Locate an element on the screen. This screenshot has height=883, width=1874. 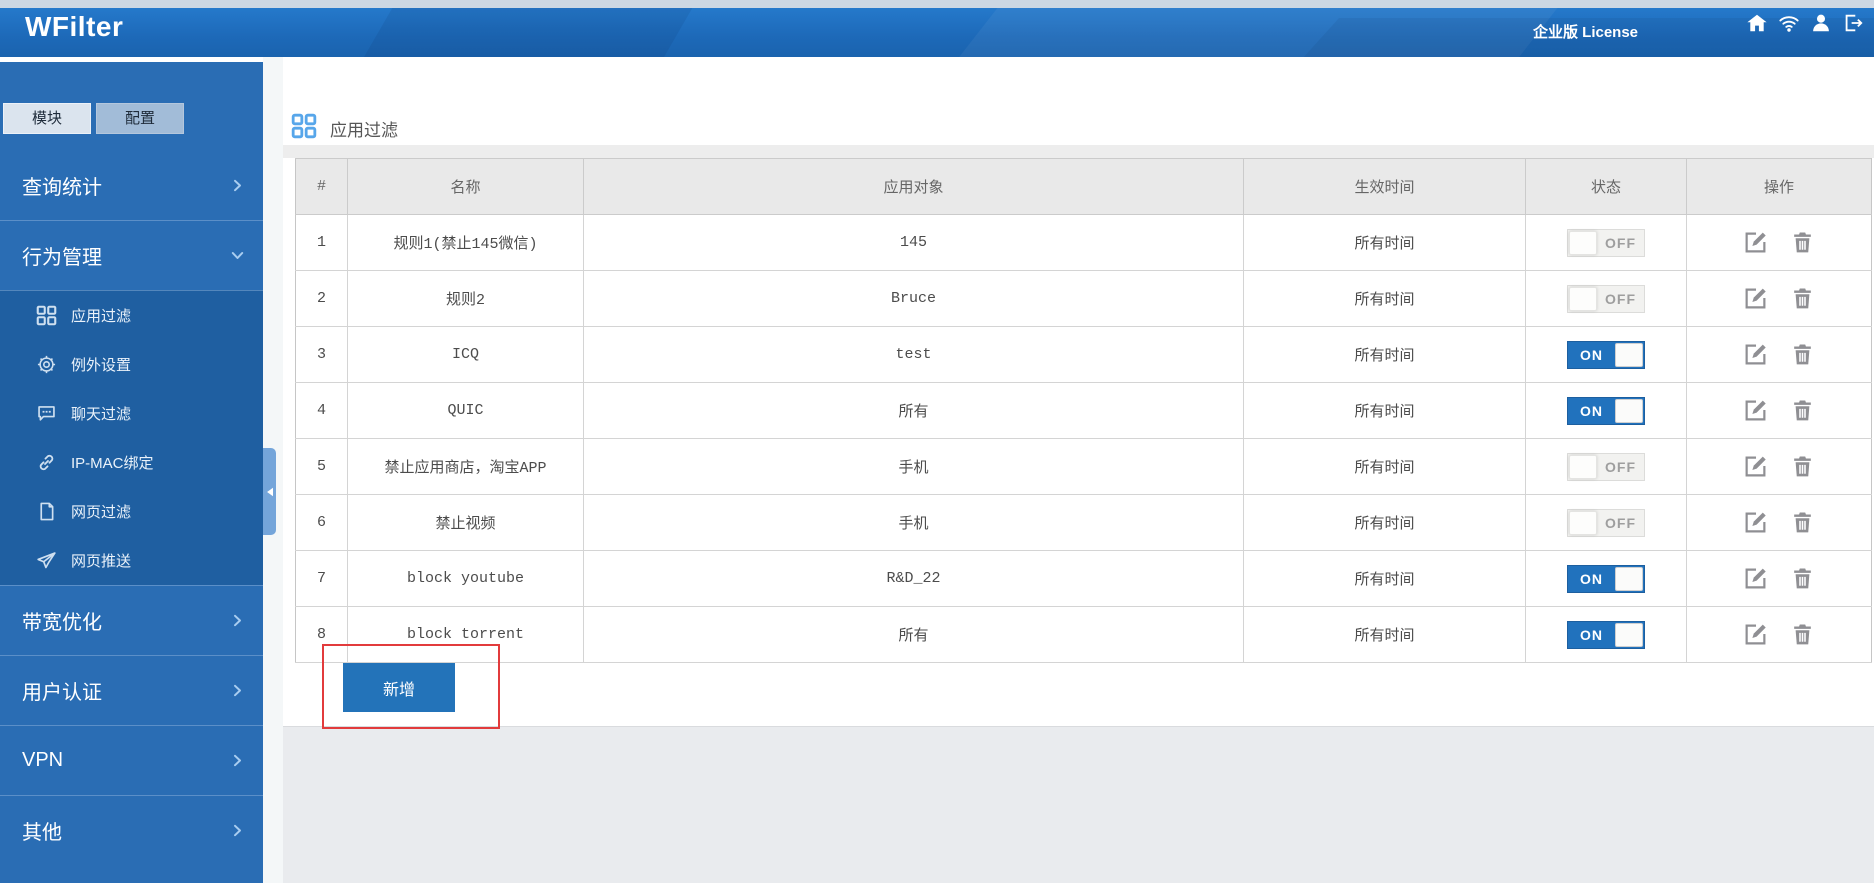
sidebar-item-web-push: 网页推送 is located at coordinates (131, 560).